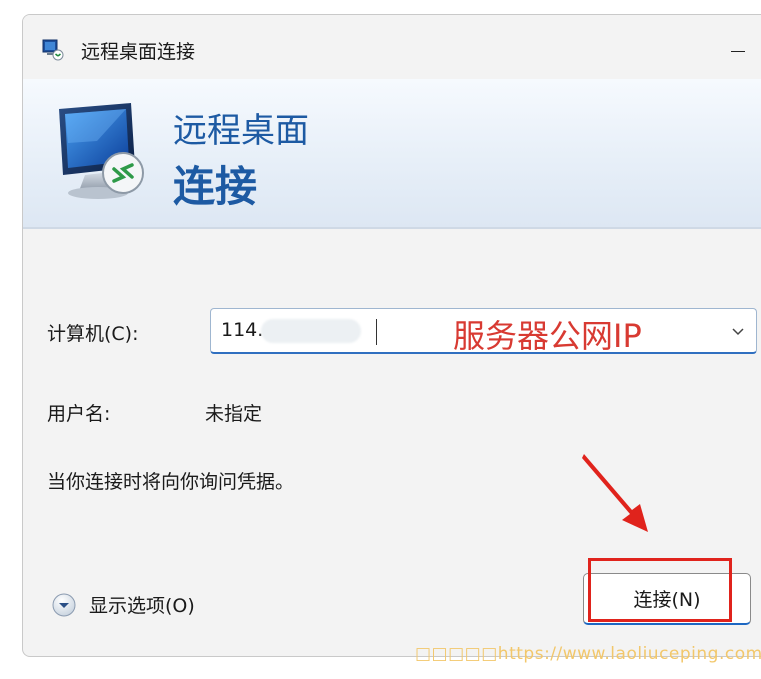 Image resolution: width=761 pixels, height=679 pixels. What do you see at coordinates (615, 493) in the screenshot?
I see `arrow-icon` at bounding box center [615, 493].